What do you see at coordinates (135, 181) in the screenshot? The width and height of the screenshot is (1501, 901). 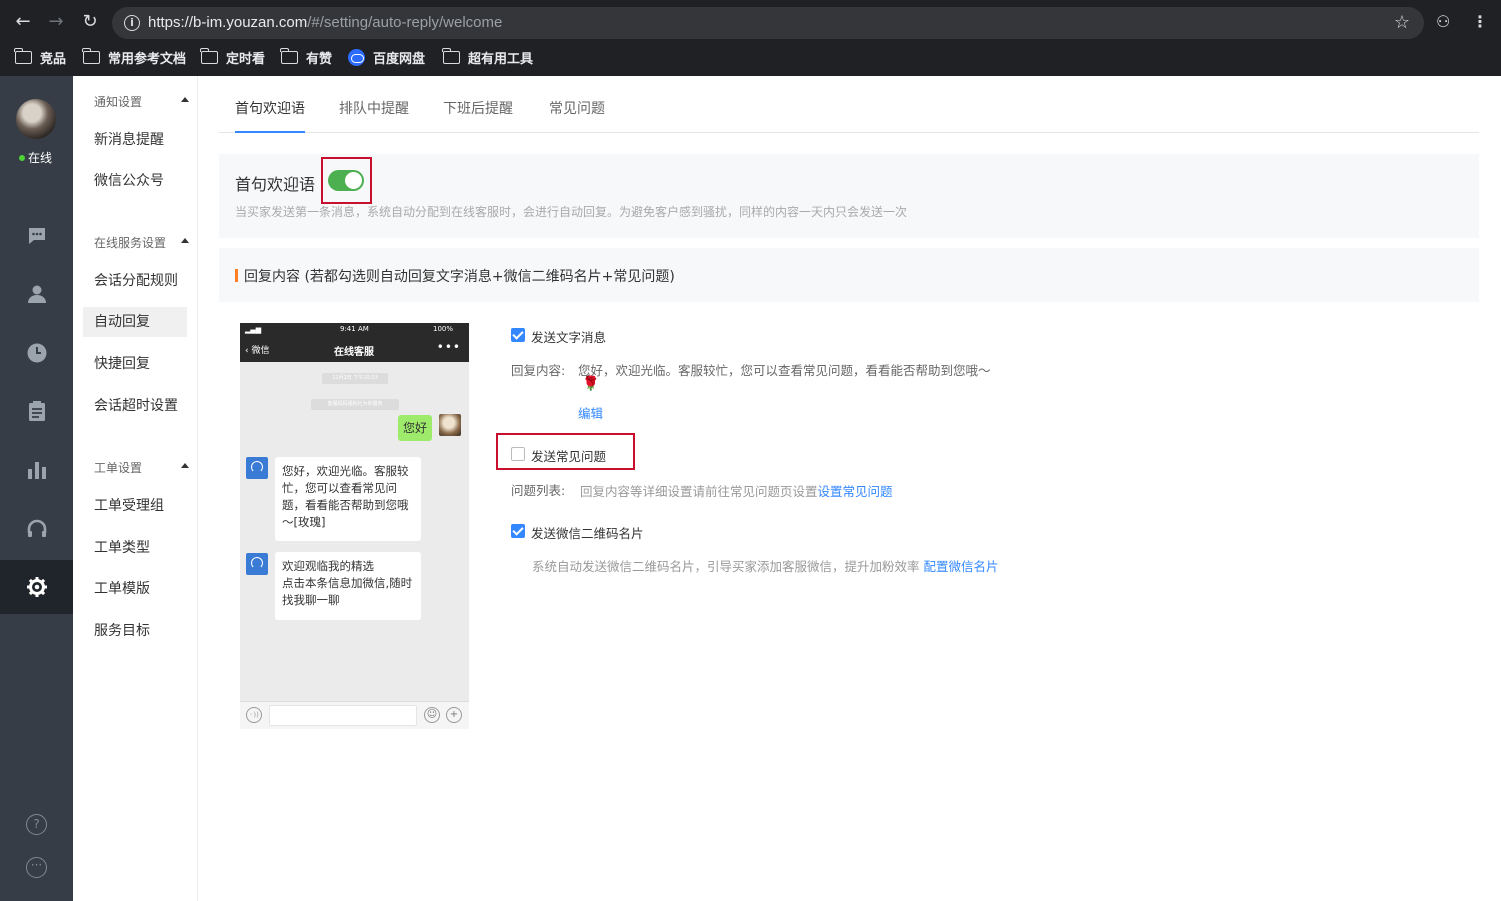 I see `menu-item-wechat-official: 微信公众号` at bounding box center [135, 181].